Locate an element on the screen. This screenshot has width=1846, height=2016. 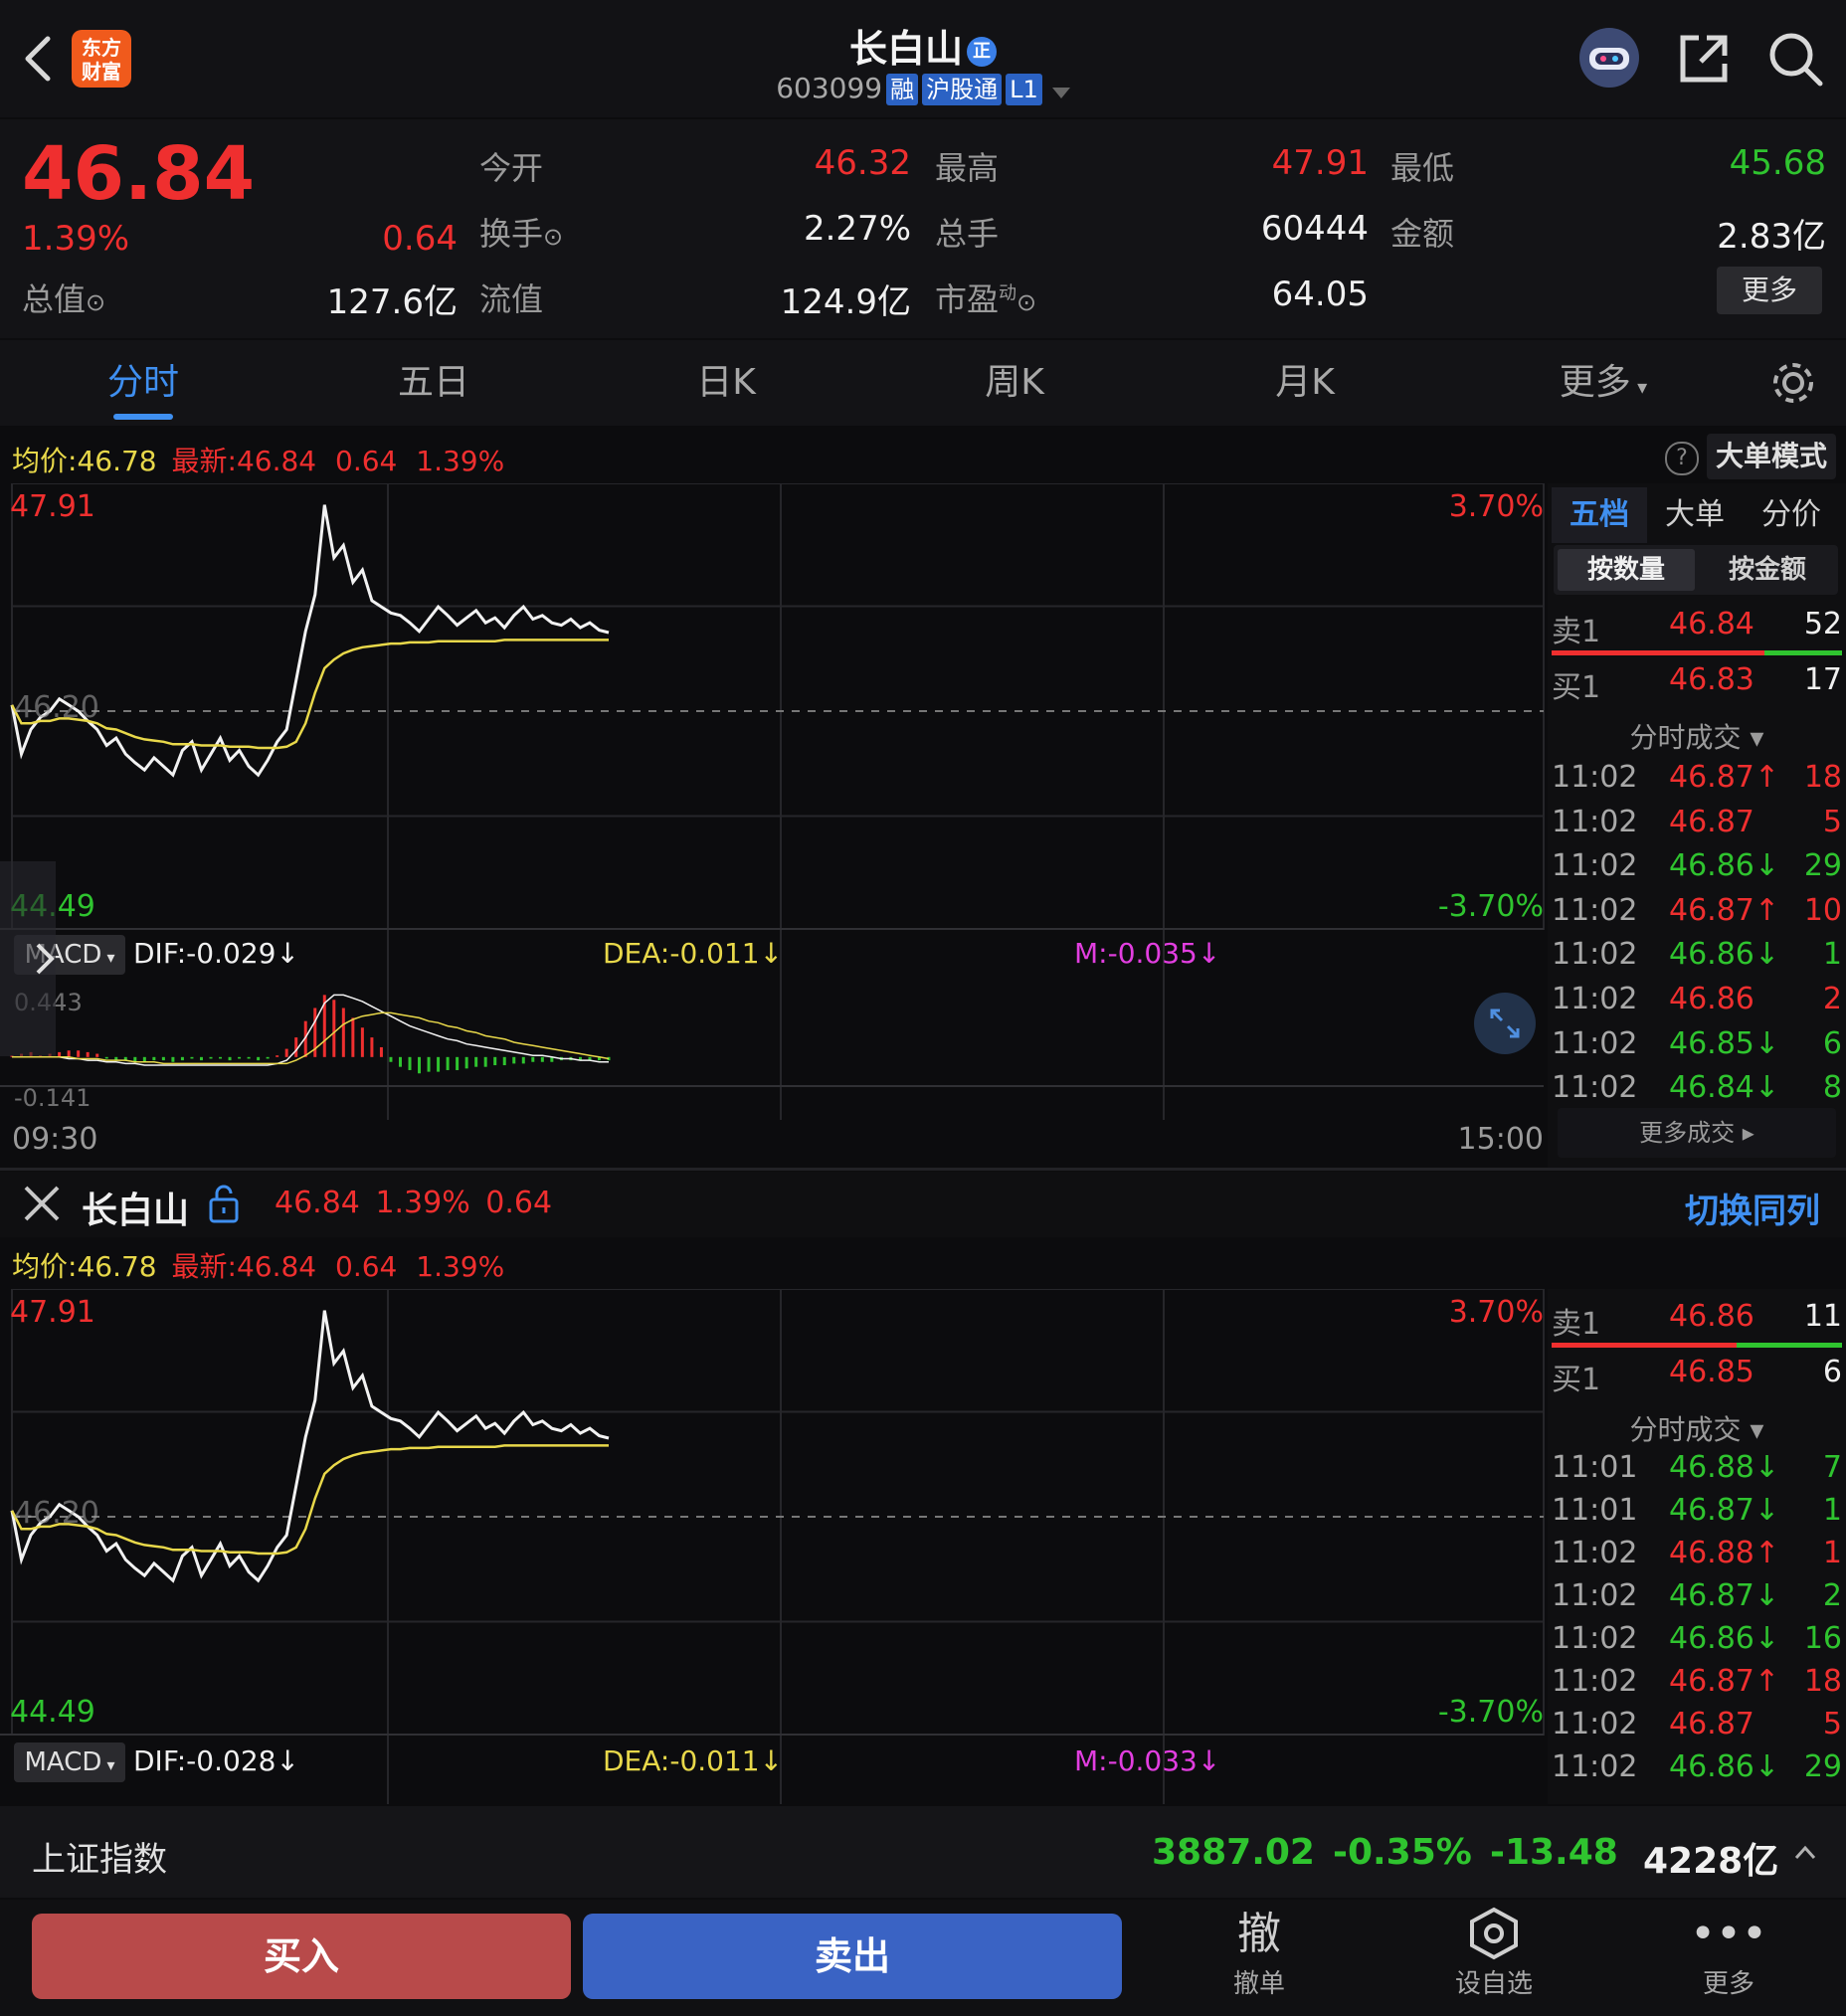
ob2-trade-row: 11:02 46.86↓ 16 is located at coordinates (1697, 1638).